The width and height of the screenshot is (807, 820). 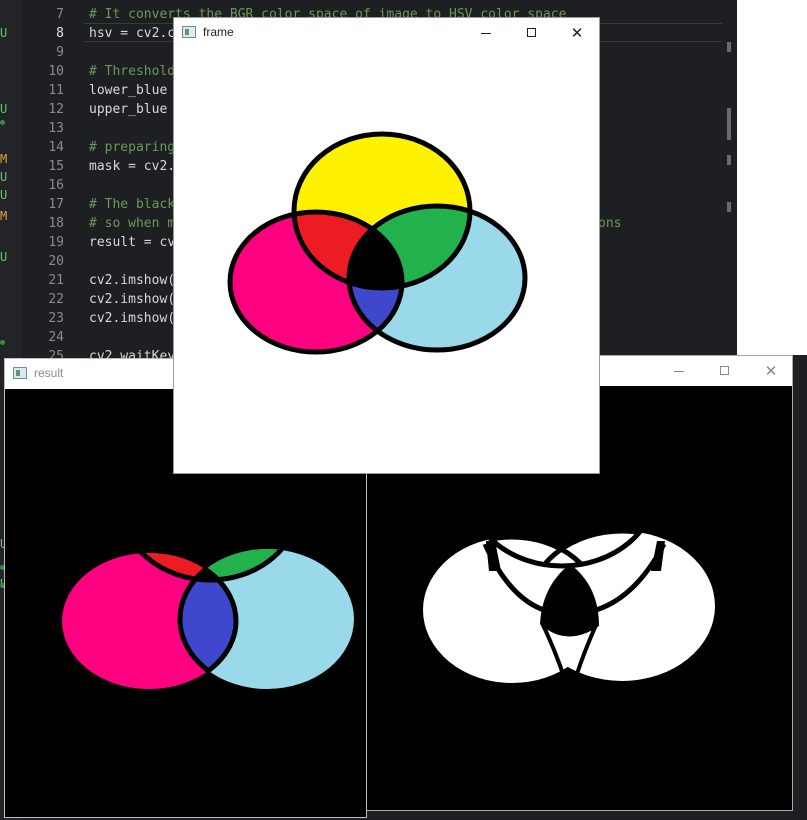 What do you see at coordinates (610, 223) in the screenshot?
I see `code-line-tail: ons` at bounding box center [610, 223].